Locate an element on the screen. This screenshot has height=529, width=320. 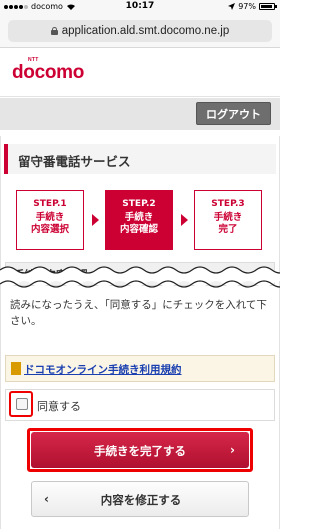
url-field: application.ald.smt.docomo.ne.jp is located at coordinates (140, 31).